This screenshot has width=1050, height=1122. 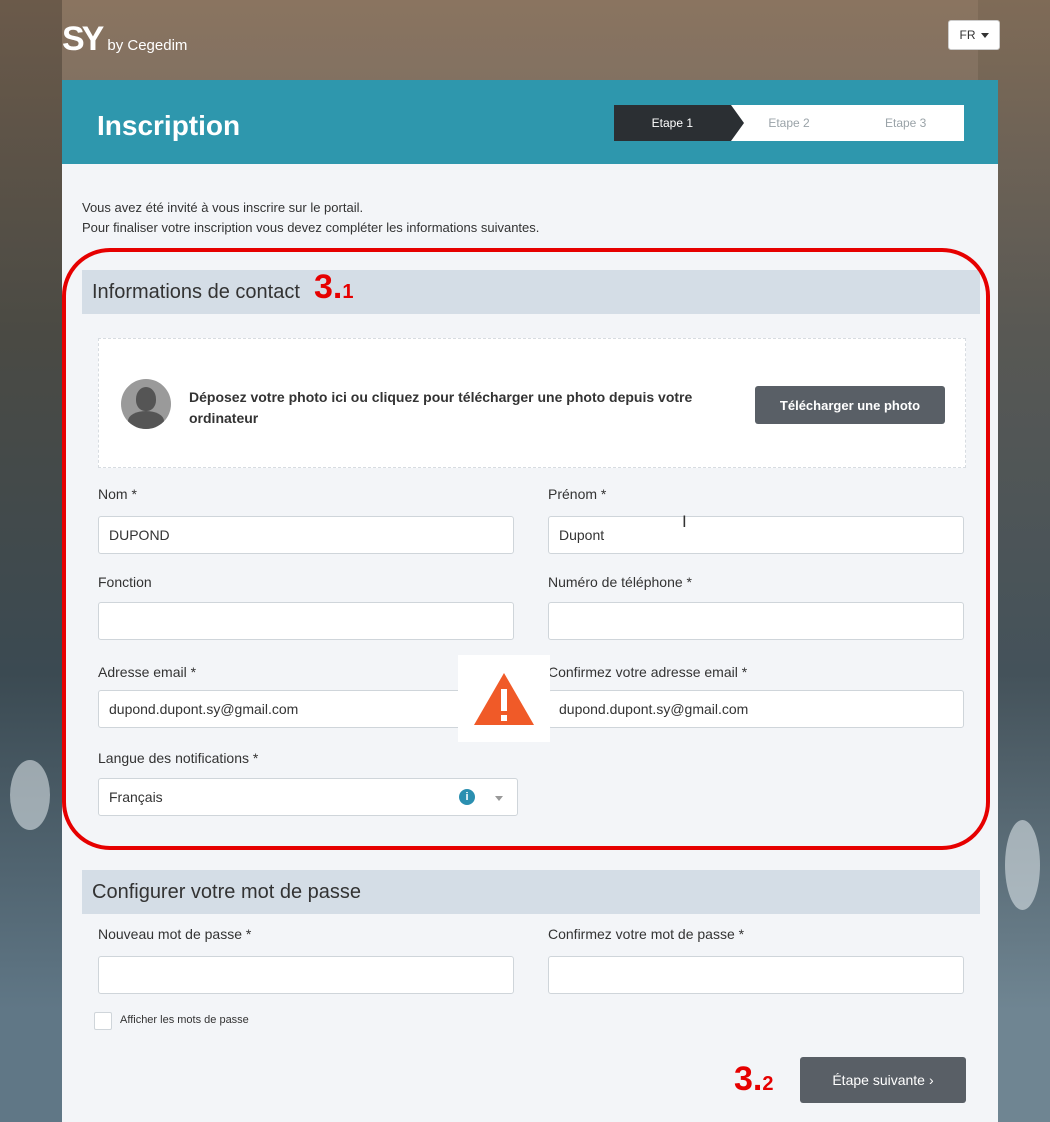 What do you see at coordinates (178, 758) in the screenshot?
I see `langue-label: Langue des notifications *` at bounding box center [178, 758].